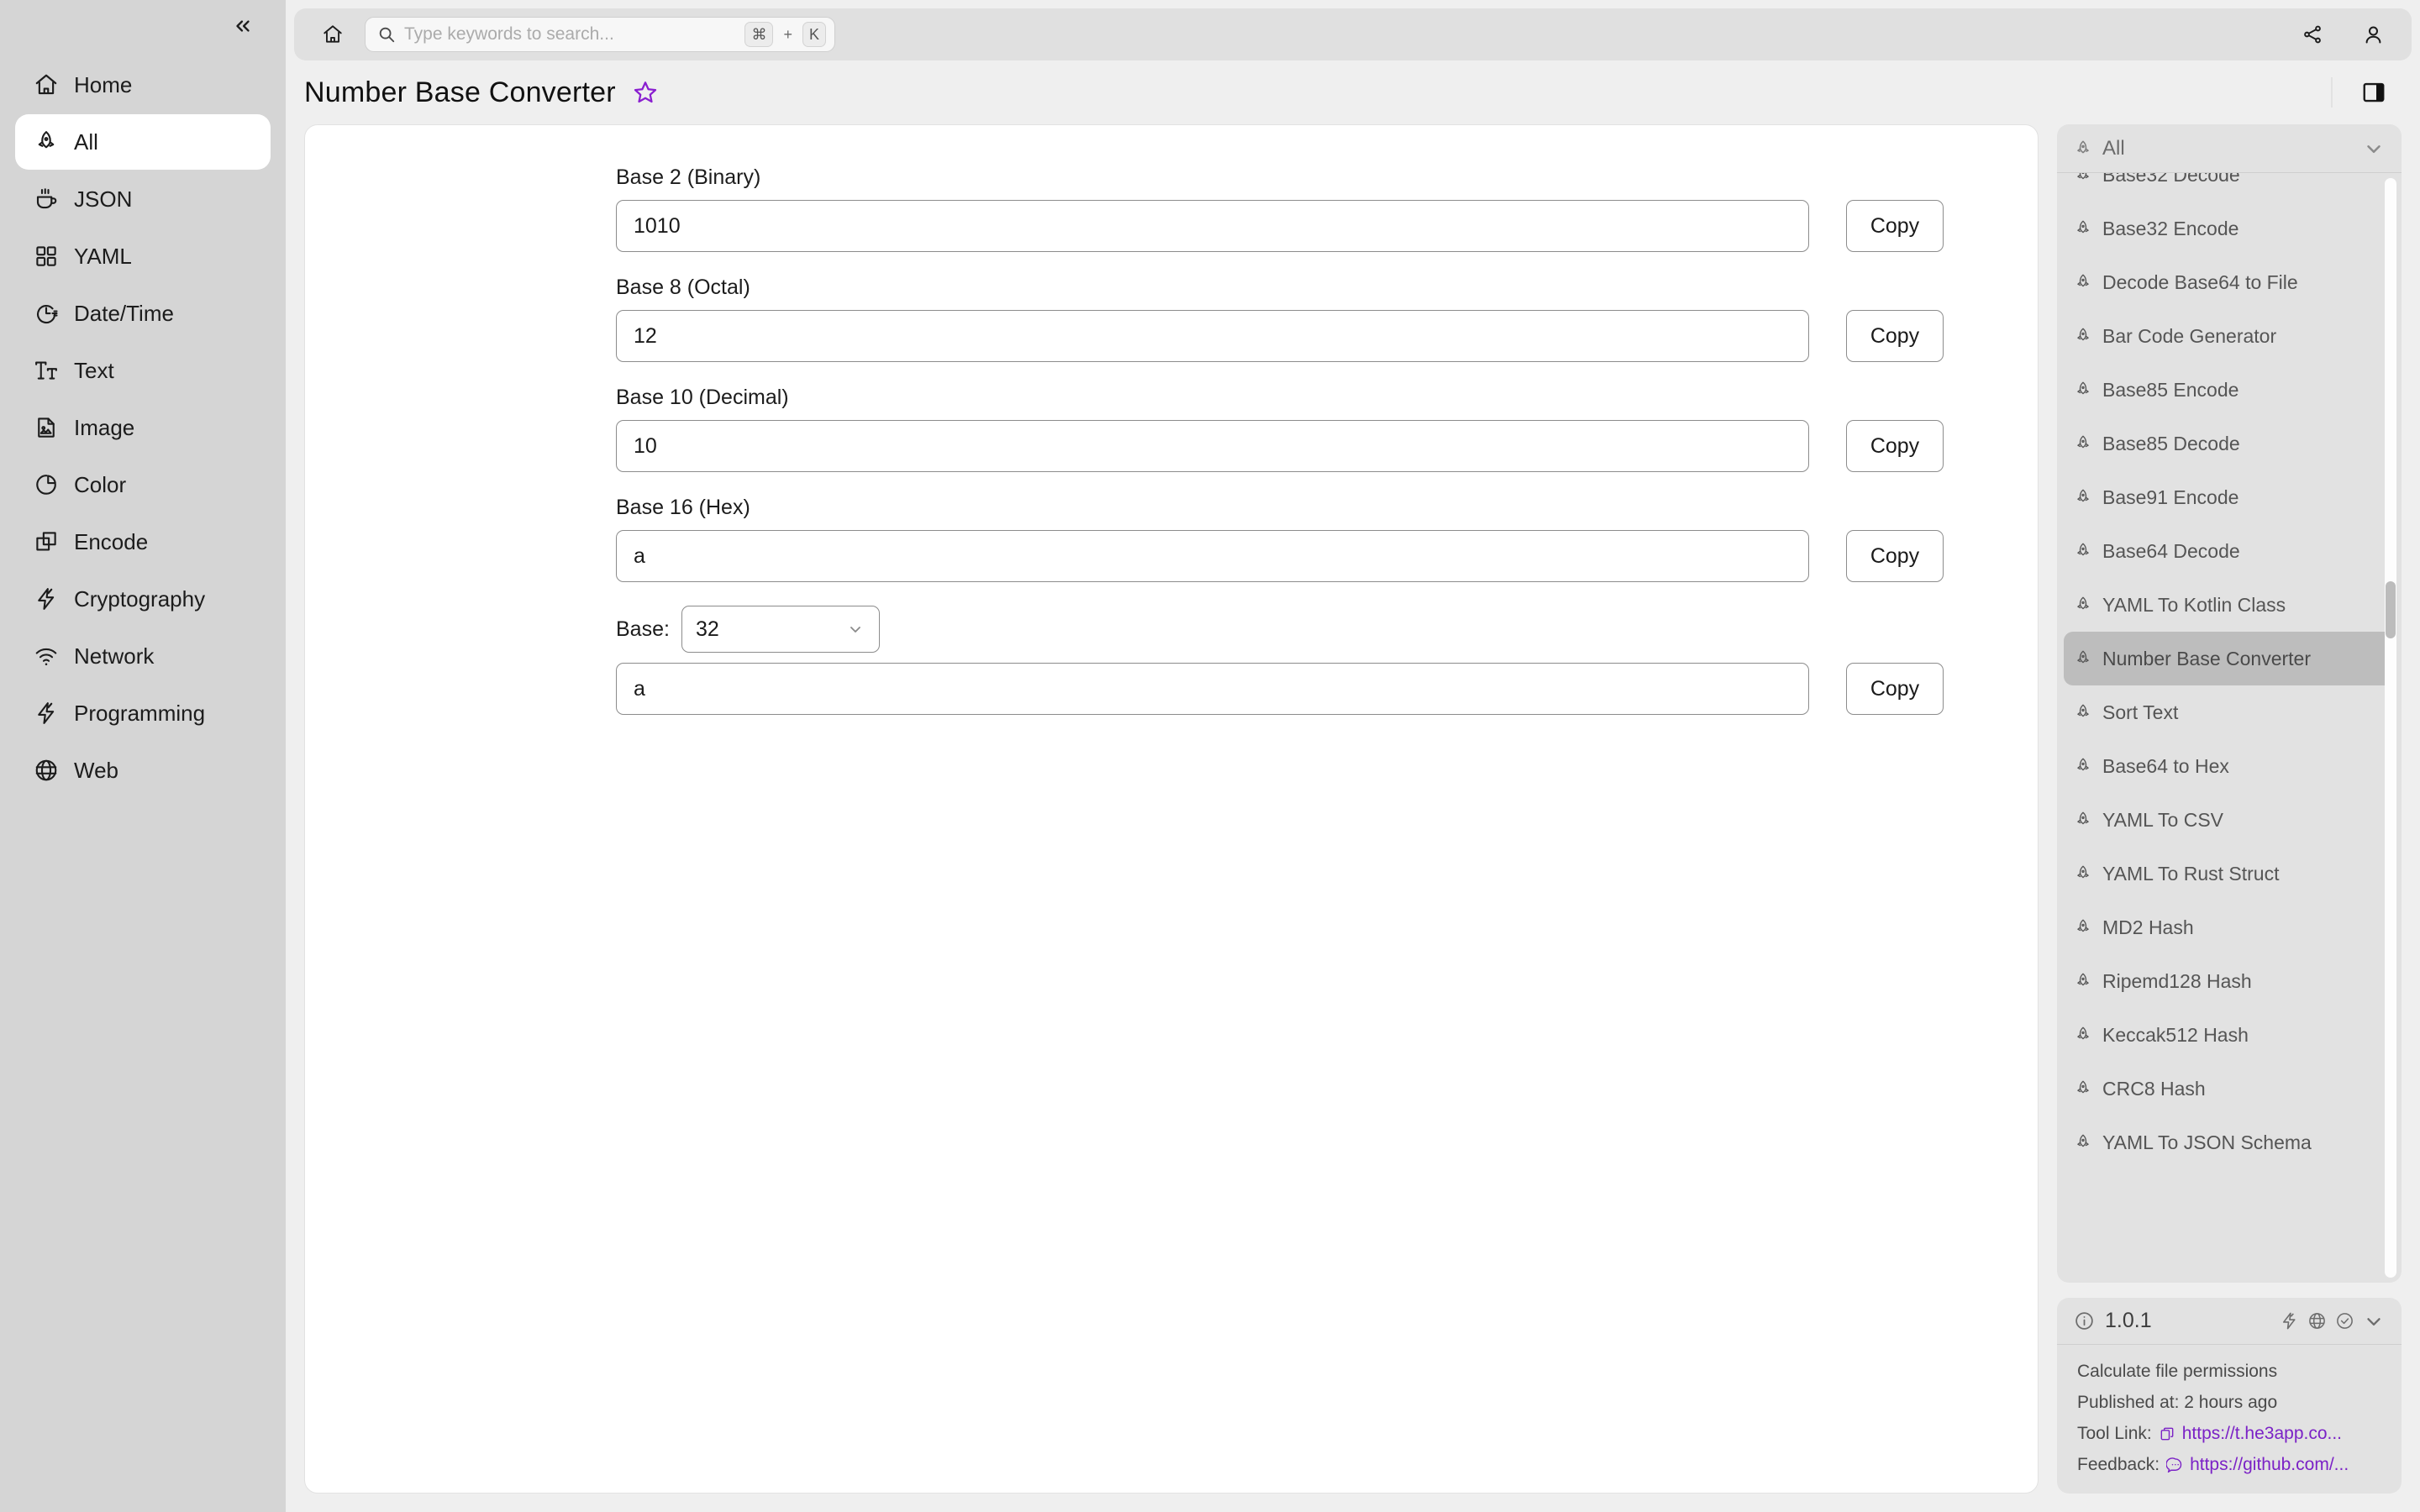 The width and height of the screenshot is (2420, 1512). I want to click on tools-scrollbar, so click(2390, 728).